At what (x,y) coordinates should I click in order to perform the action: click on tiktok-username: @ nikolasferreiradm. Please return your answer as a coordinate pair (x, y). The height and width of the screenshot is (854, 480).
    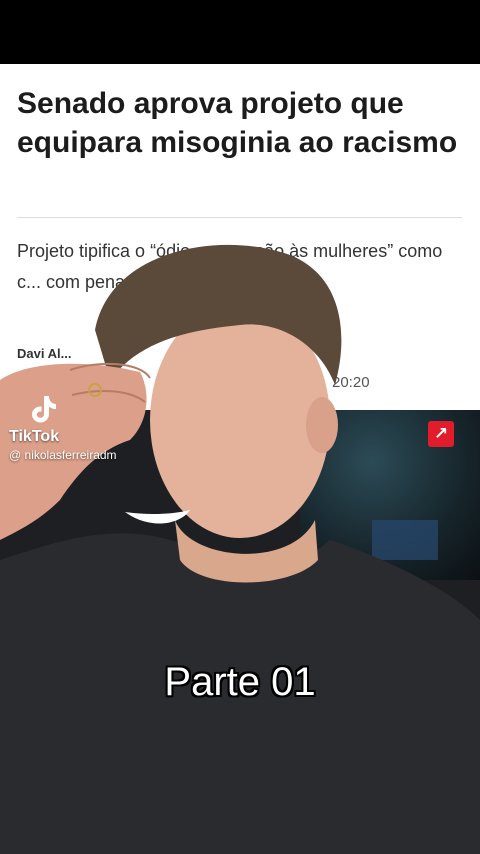
    Looking at the image, I should click on (63, 455).